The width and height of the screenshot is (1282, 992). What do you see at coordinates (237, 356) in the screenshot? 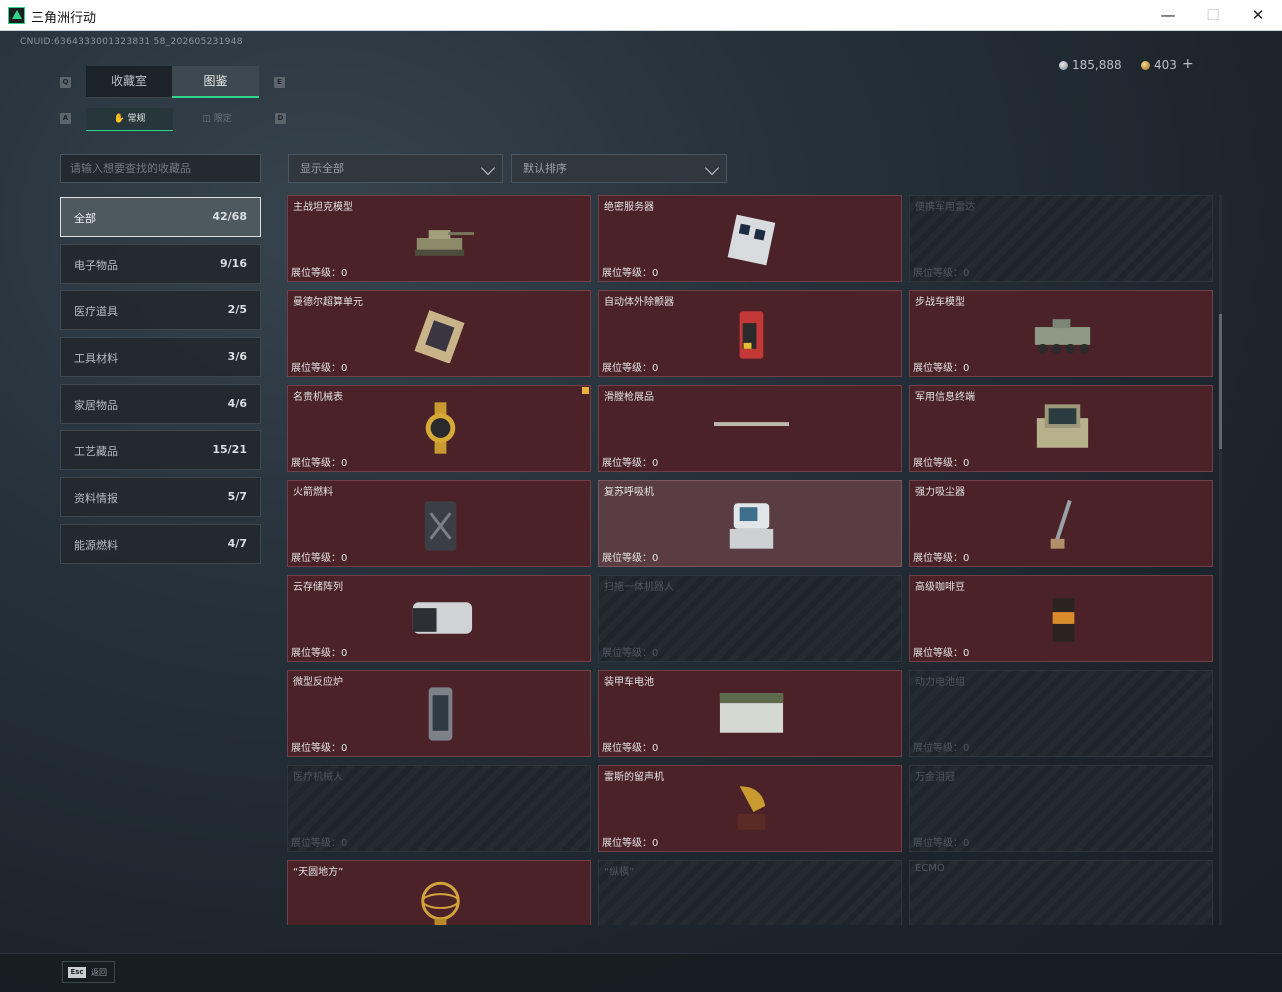
I see `category-count: 3/6` at bounding box center [237, 356].